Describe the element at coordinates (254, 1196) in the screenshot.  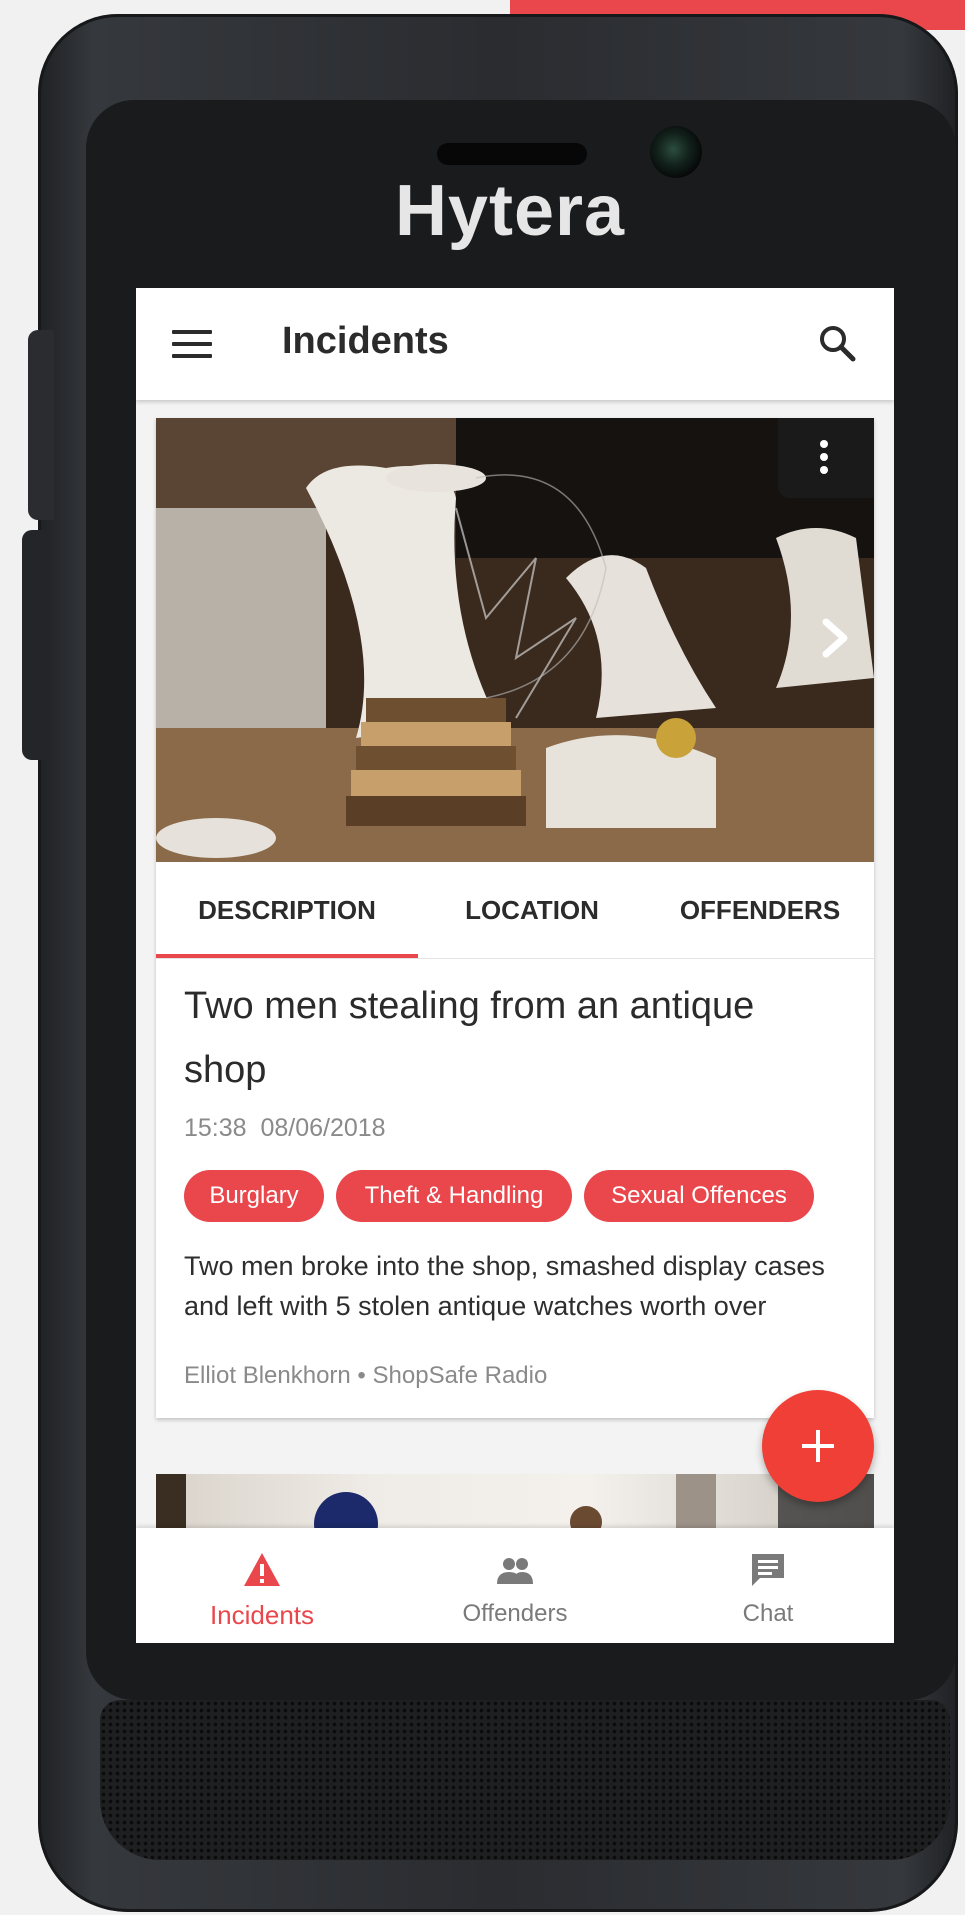
I see `tag-chip: Burglary` at that location.